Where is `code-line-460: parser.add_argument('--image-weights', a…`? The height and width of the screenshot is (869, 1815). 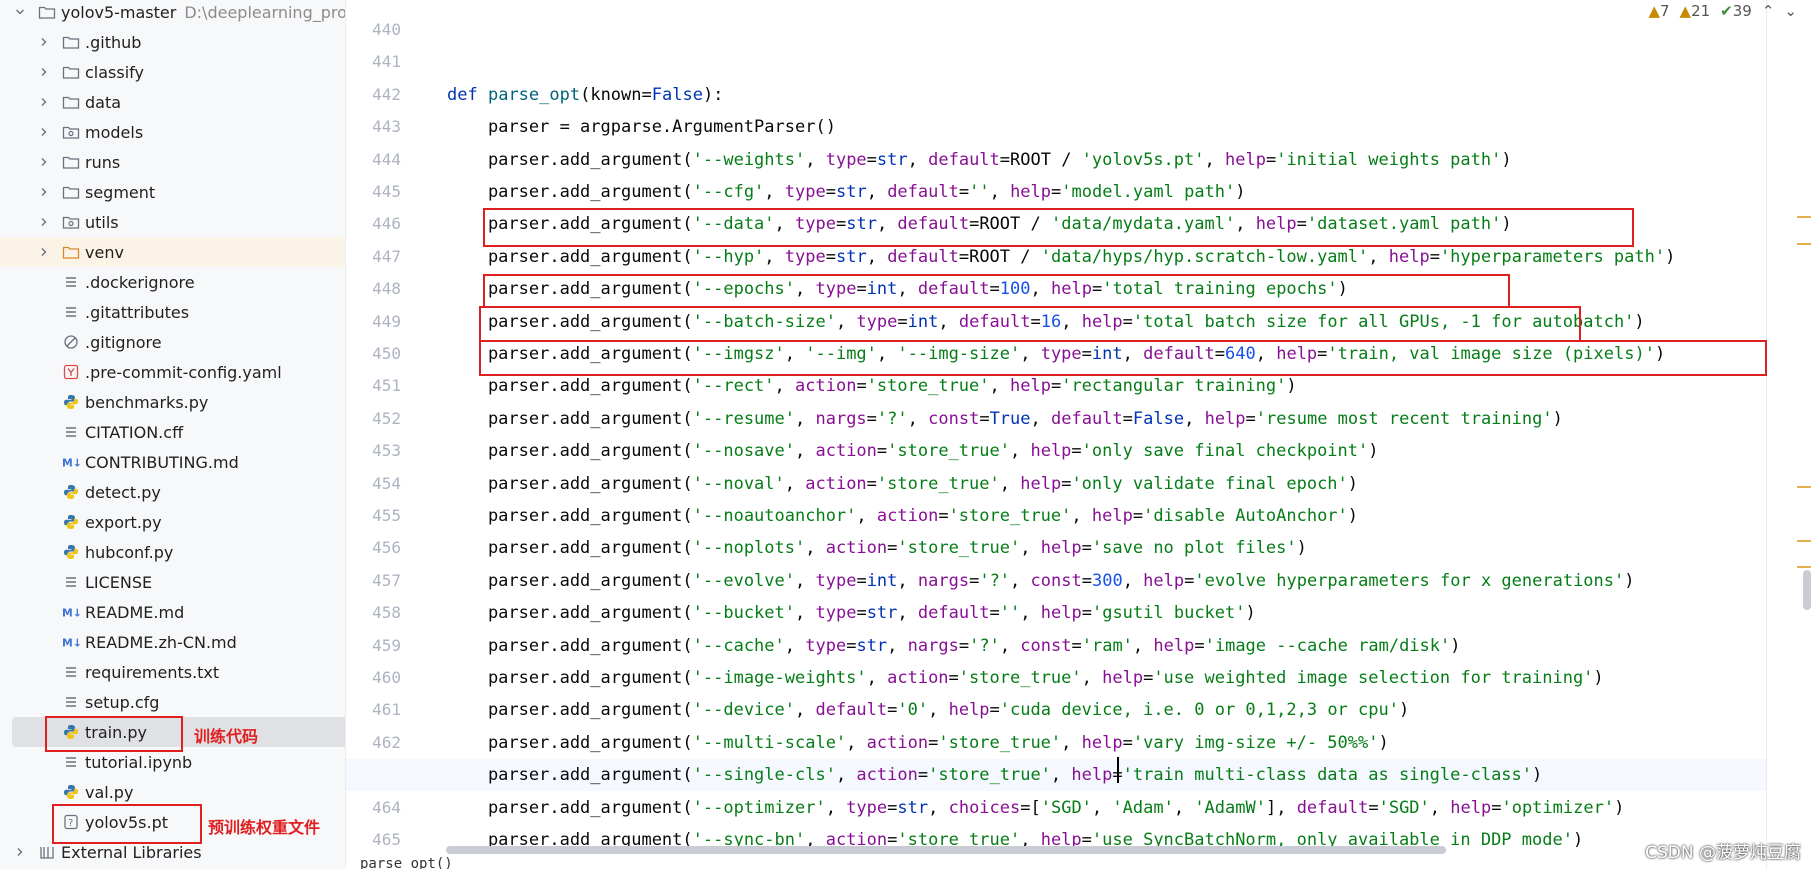
code-line-460: parser.add_argument('--image-weights', a… is located at coordinates (1056, 678).